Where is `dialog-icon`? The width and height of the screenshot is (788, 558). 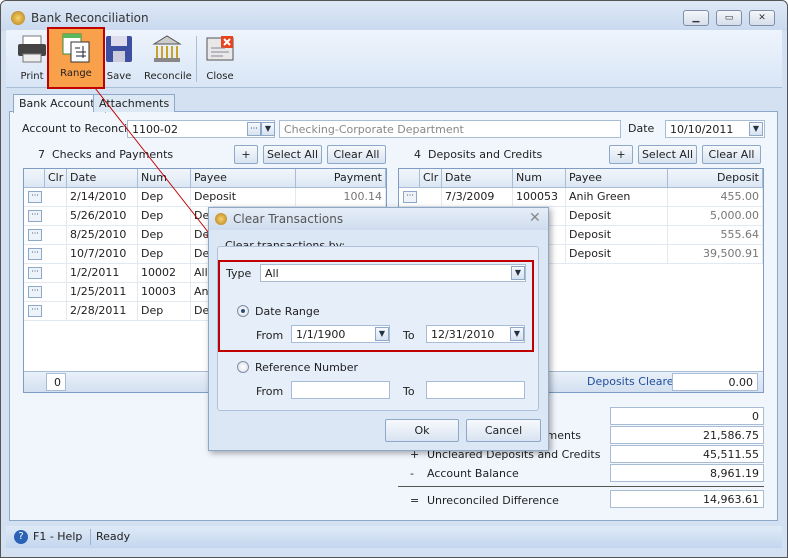
dialog-icon is located at coordinates (221, 219).